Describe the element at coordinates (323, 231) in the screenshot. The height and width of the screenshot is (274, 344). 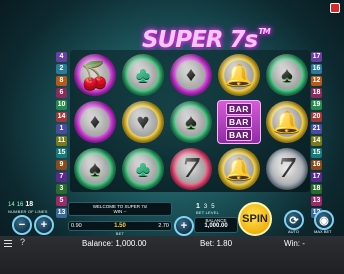
I see `max-bet-label: MAX BET` at that location.